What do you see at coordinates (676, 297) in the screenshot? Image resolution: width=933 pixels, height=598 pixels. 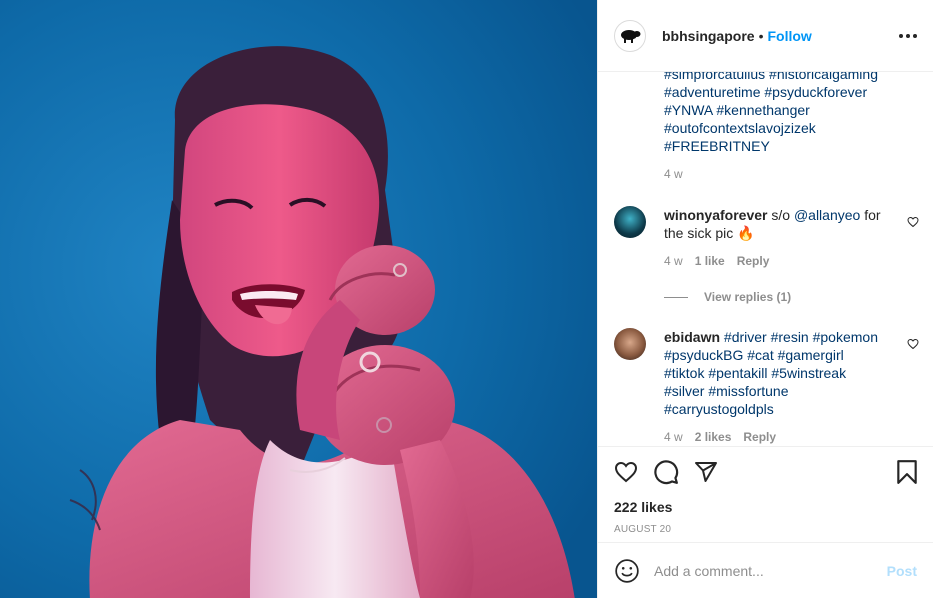 I see `replies-divider` at bounding box center [676, 297].